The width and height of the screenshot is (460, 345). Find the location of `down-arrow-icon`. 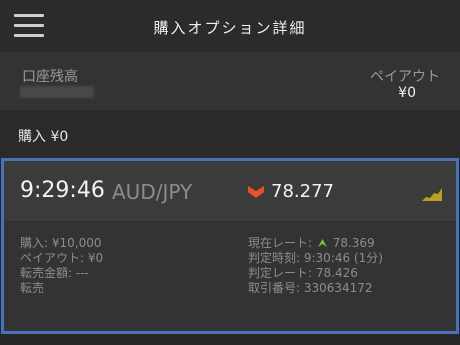

down-arrow-icon is located at coordinates (256, 192).